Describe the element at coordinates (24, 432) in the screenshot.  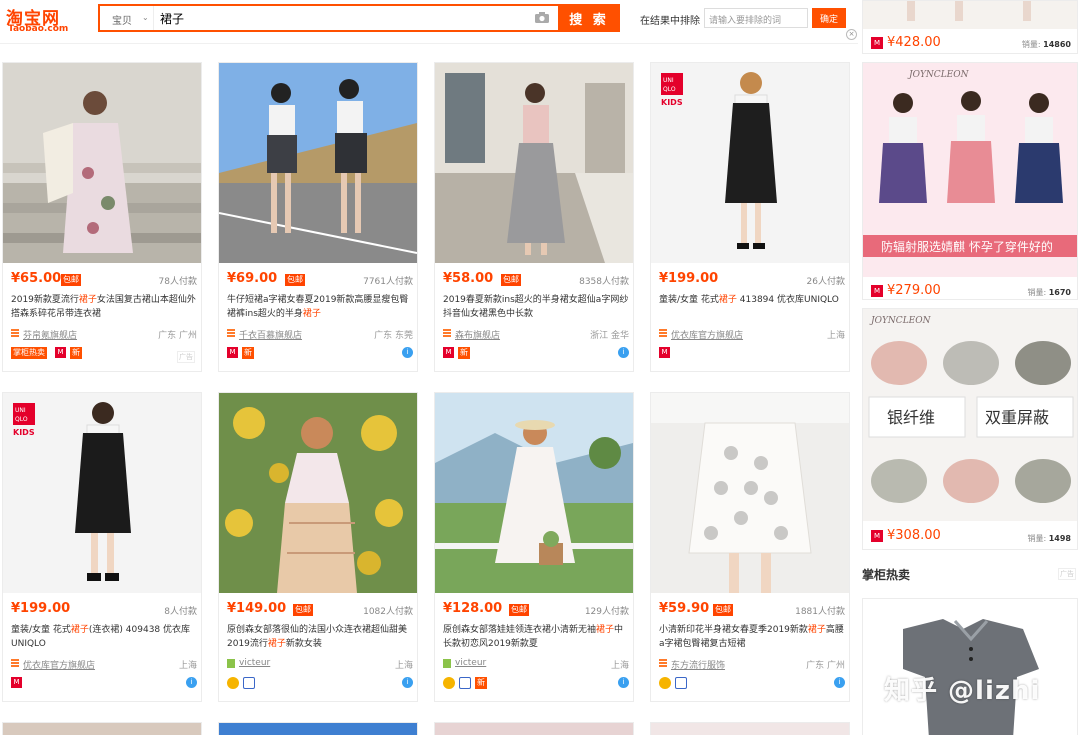
I see `svg-text: KIDS` at that location.